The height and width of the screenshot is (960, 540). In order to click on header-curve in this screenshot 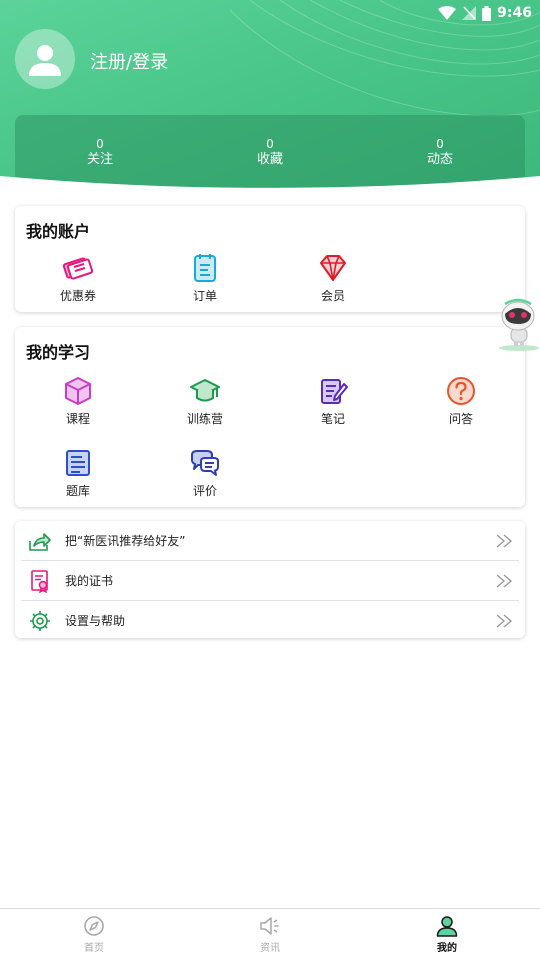, I will do `click(270, 185)`.